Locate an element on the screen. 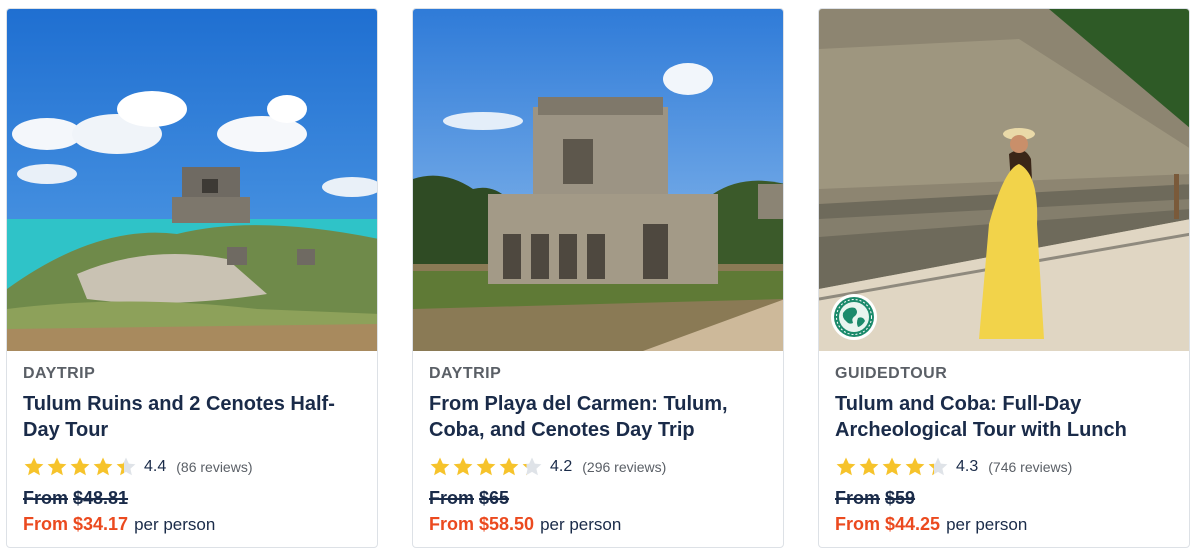 This screenshot has width=1200, height=555. rating-value: 4.3 is located at coordinates (967, 466).